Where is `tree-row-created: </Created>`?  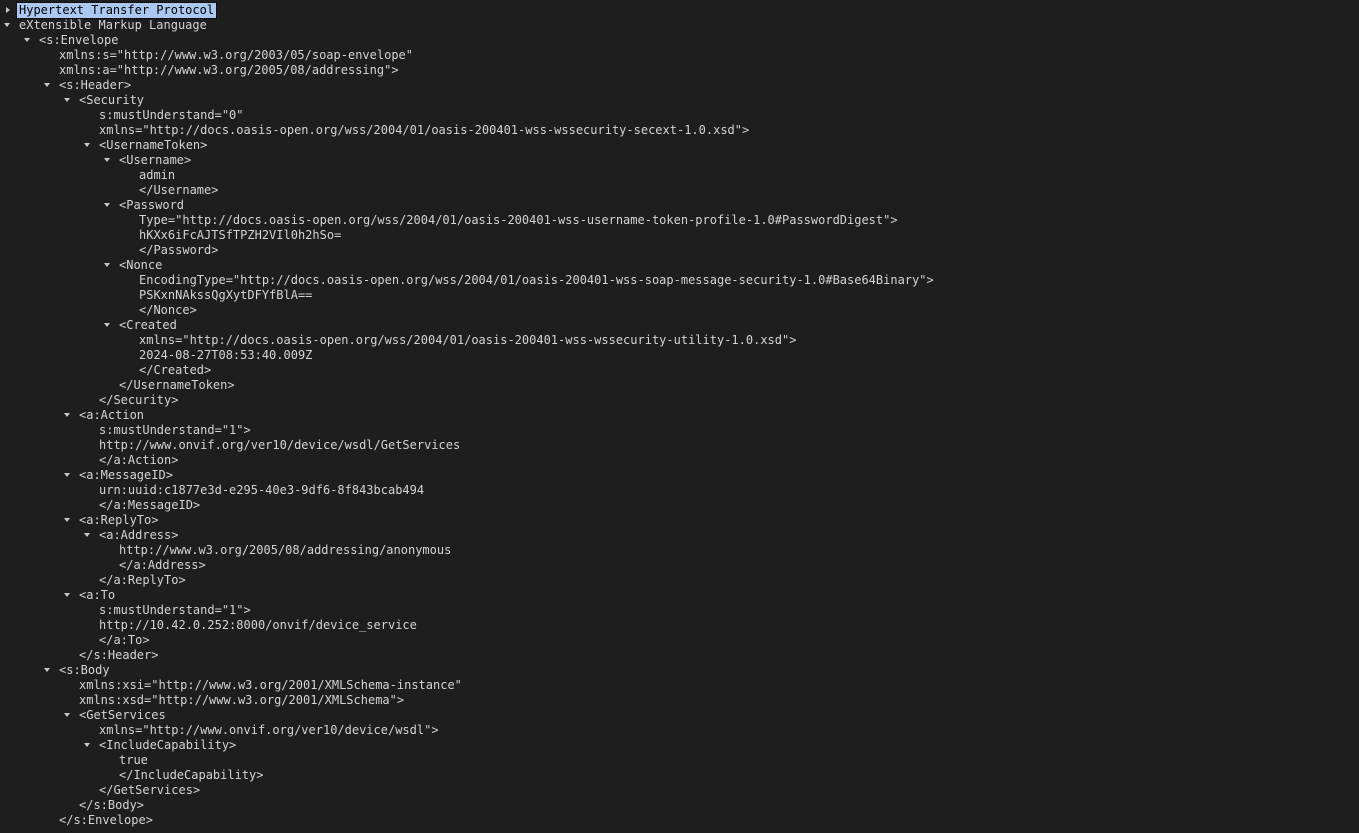
tree-row-created: </Created> is located at coordinates (679, 370).